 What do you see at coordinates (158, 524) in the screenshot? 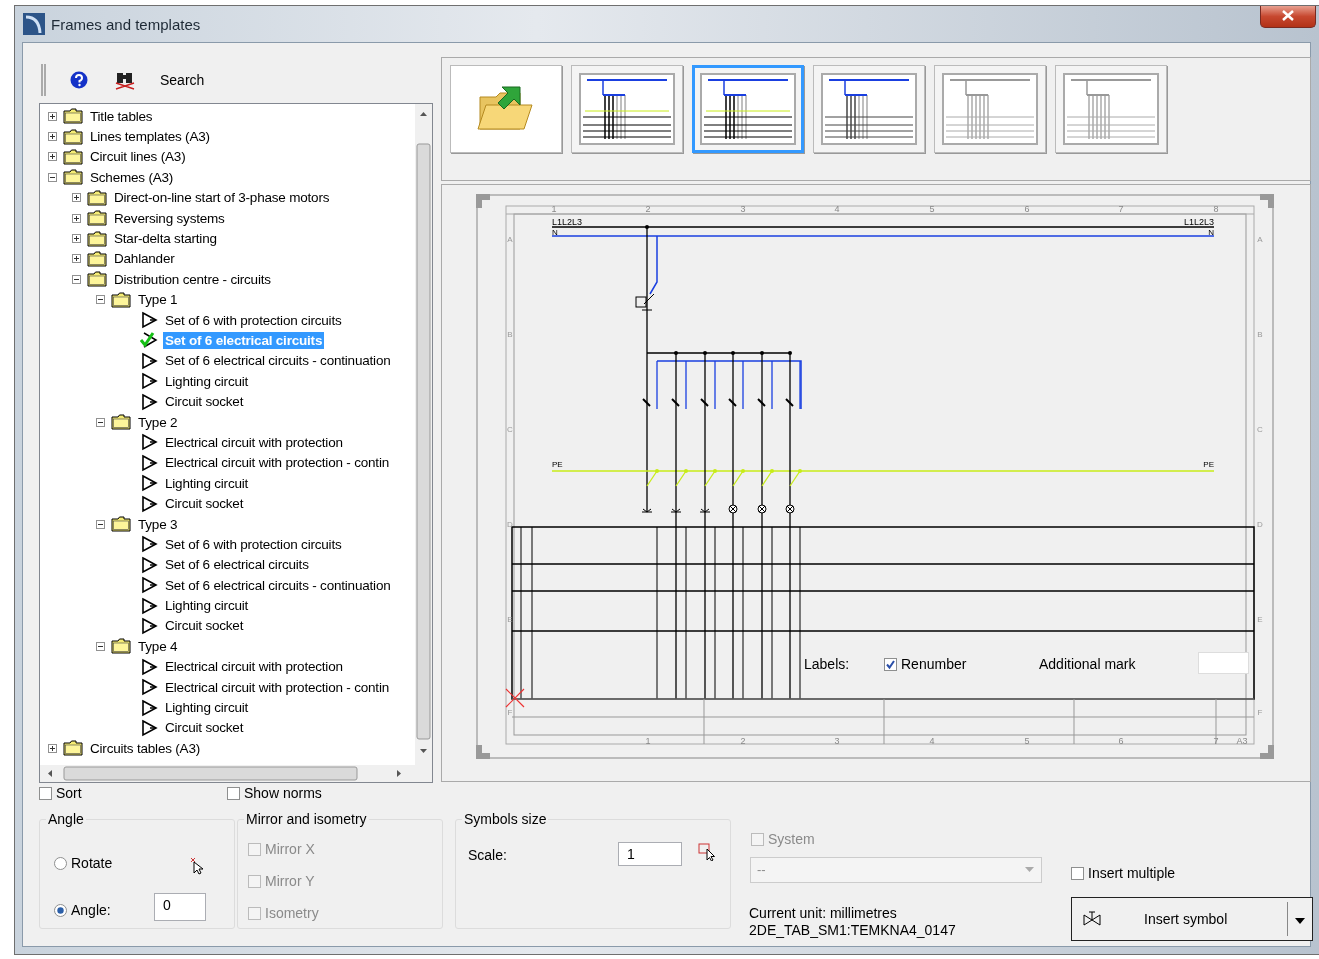
I see `tree-item: Type 3` at bounding box center [158, 524].